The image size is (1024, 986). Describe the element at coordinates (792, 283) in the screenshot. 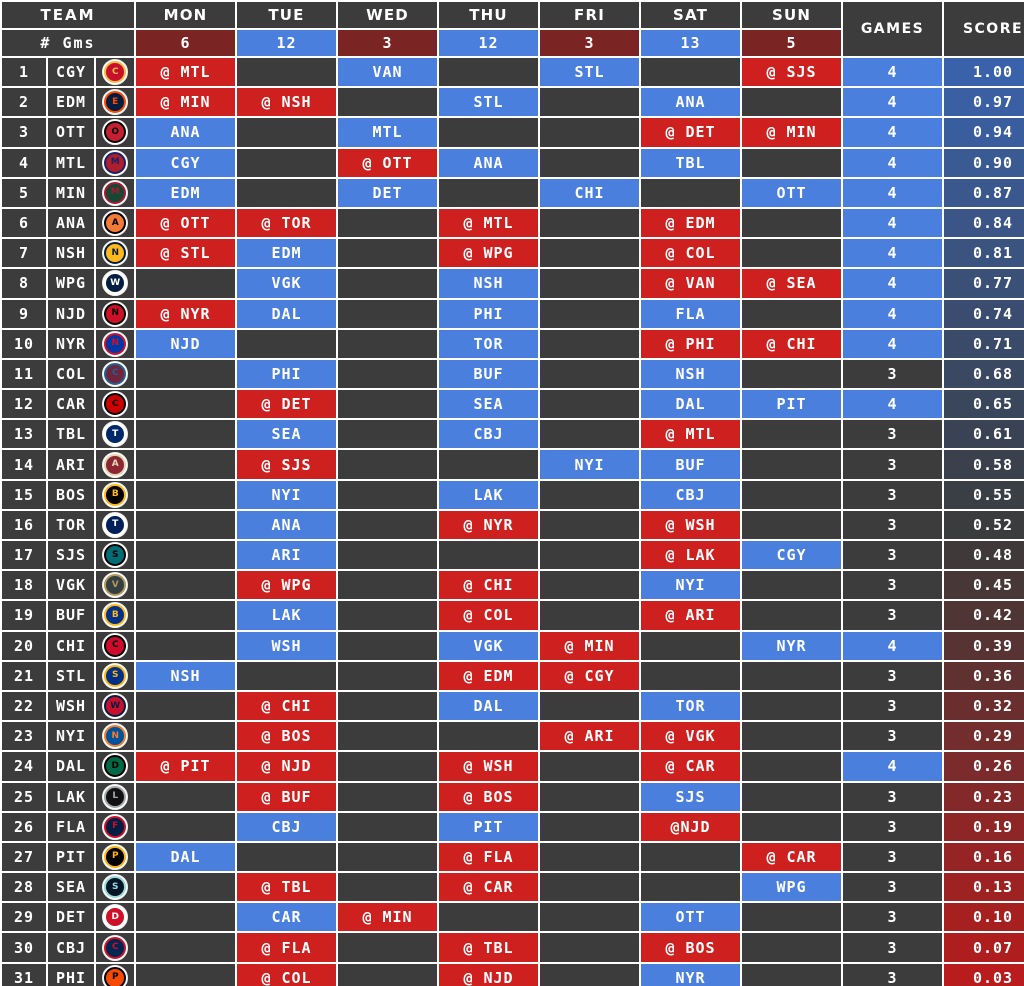

I see `game-cell: @ SEA` at that location.